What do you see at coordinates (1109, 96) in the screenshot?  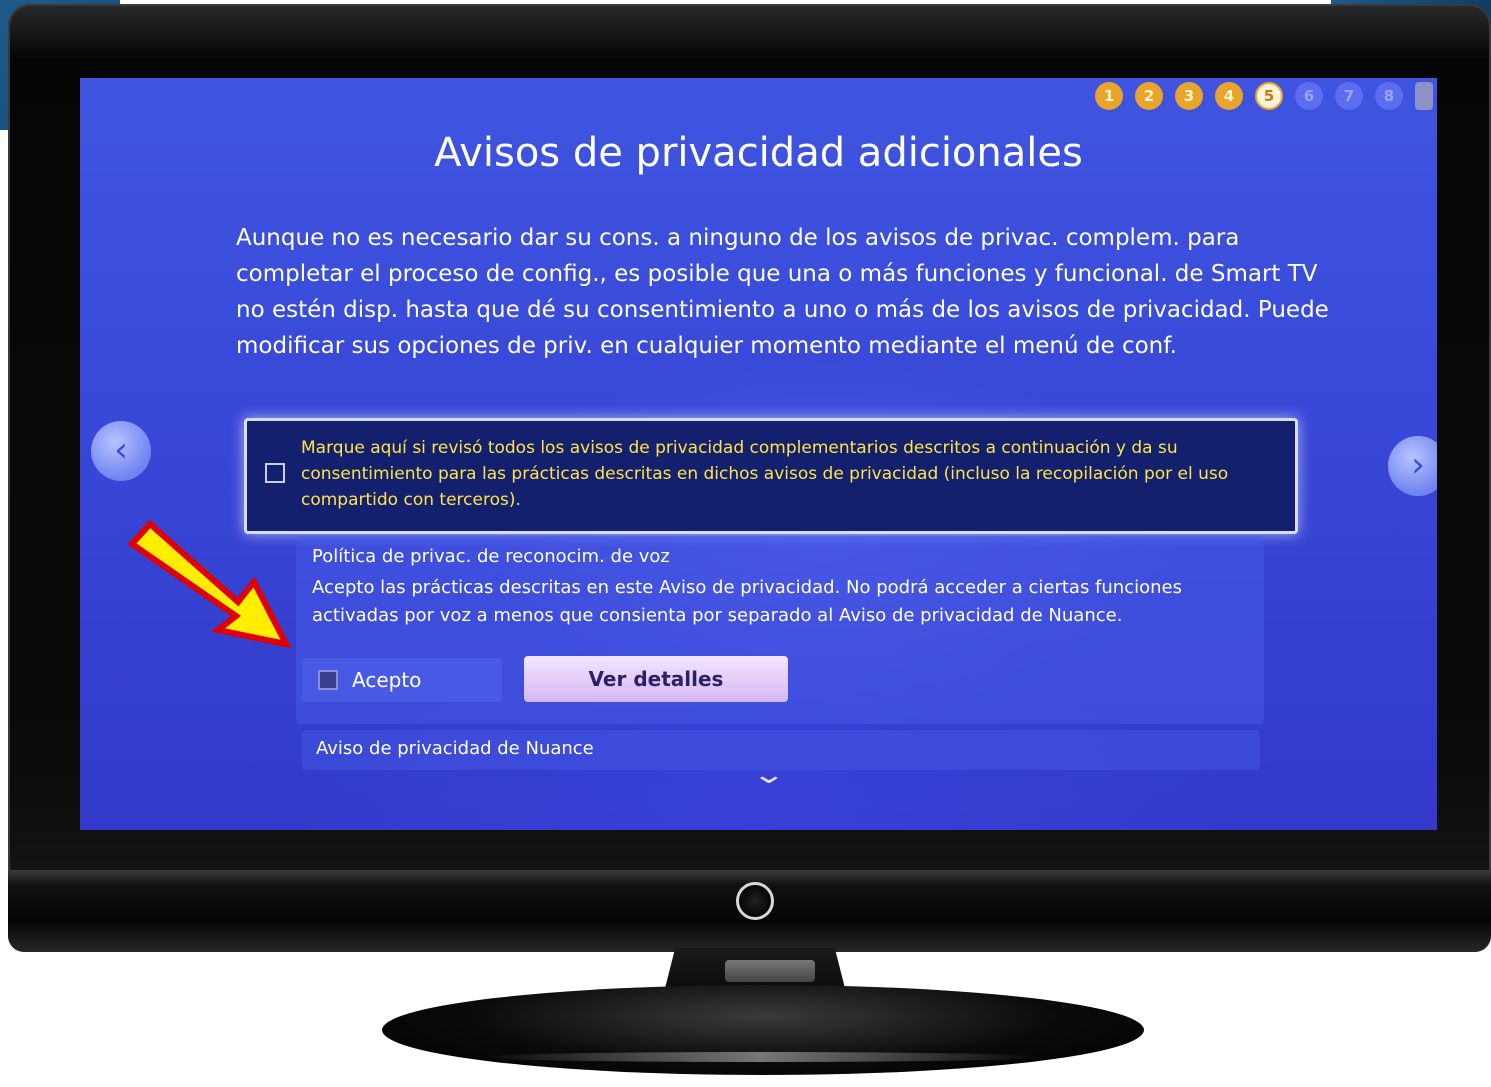 I see `step-1: 1` at bounding box center [1109, 96].